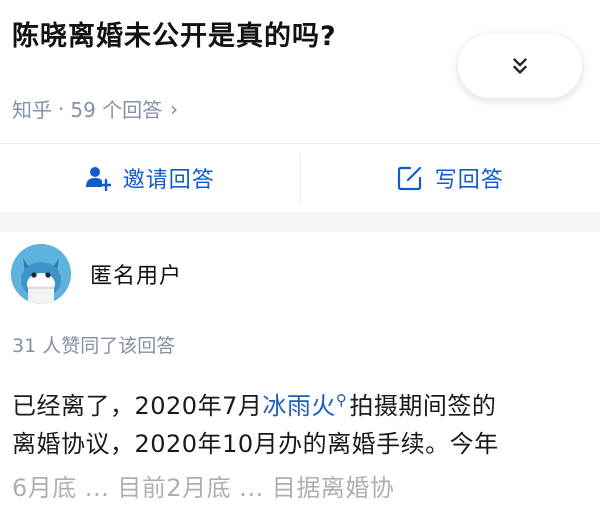  What do you see at coordinates (469, 178) in the screenshot?
I see `write-label: 写回答` at bounding box center [469, 178].